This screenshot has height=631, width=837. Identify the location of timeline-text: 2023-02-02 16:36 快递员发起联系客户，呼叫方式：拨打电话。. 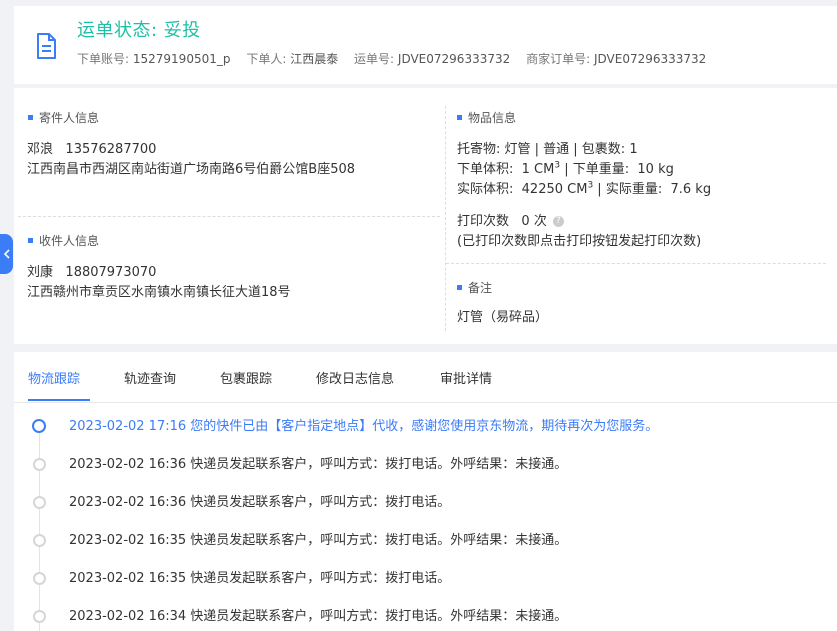
(260, 502).